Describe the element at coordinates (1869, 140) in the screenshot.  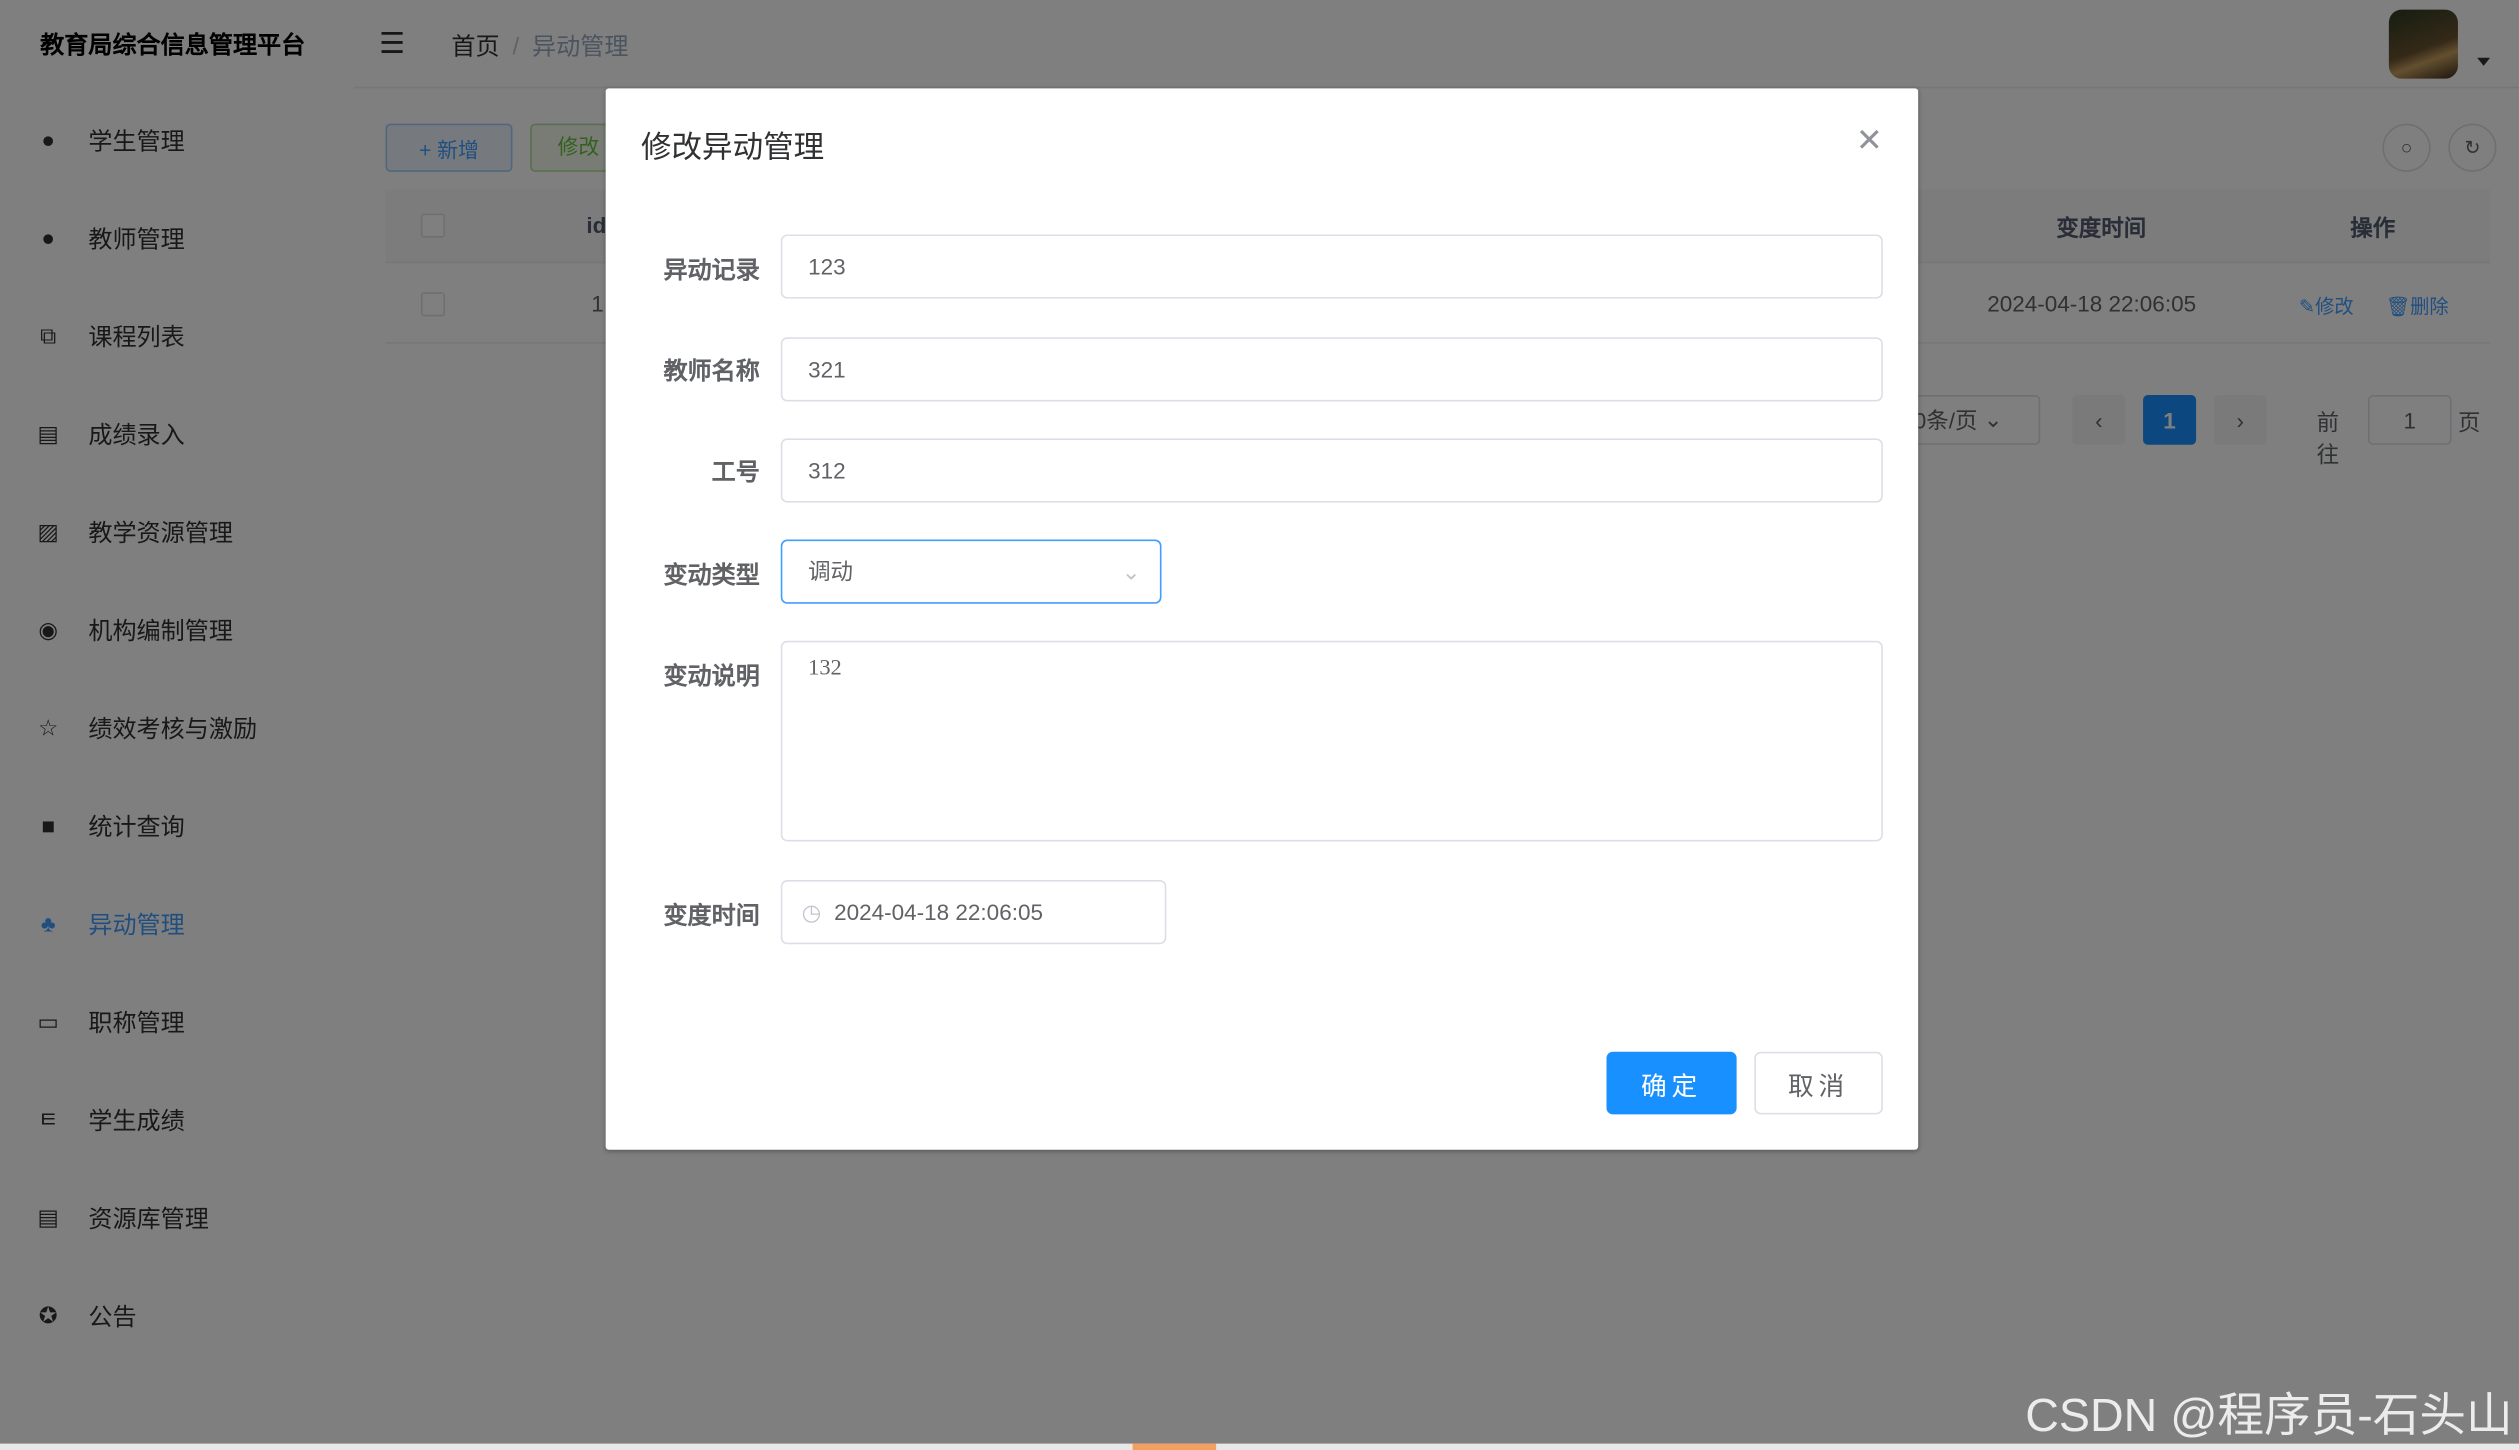
I see `close-icon: ✕` at that location.